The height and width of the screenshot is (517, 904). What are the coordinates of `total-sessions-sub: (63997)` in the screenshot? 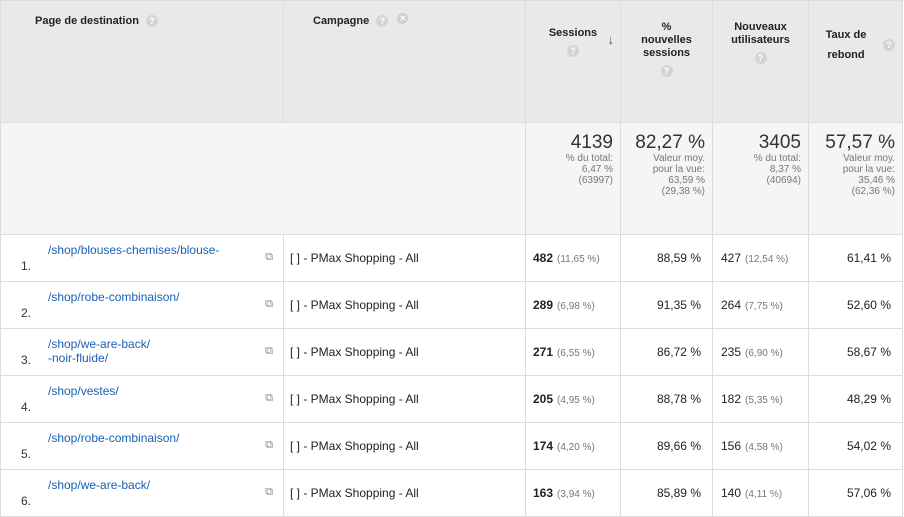 It's located at (595, 180).